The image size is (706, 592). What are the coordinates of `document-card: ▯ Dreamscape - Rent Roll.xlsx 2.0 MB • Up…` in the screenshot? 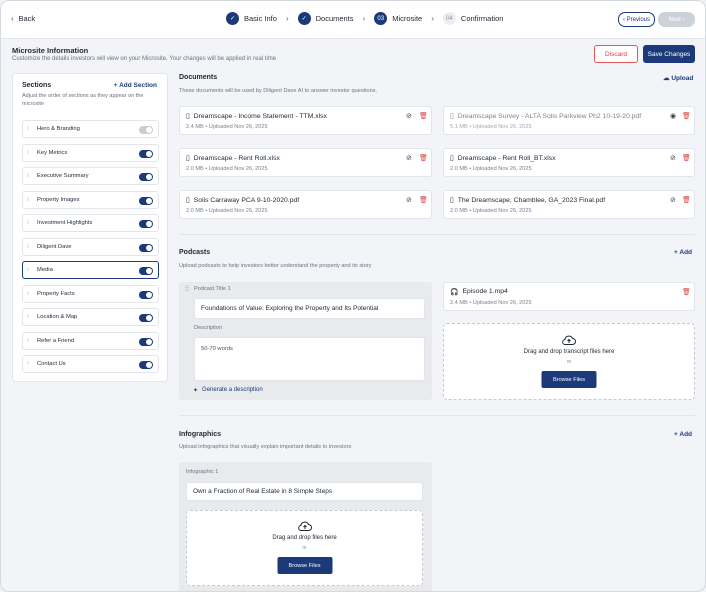 It's located at (305, 162).